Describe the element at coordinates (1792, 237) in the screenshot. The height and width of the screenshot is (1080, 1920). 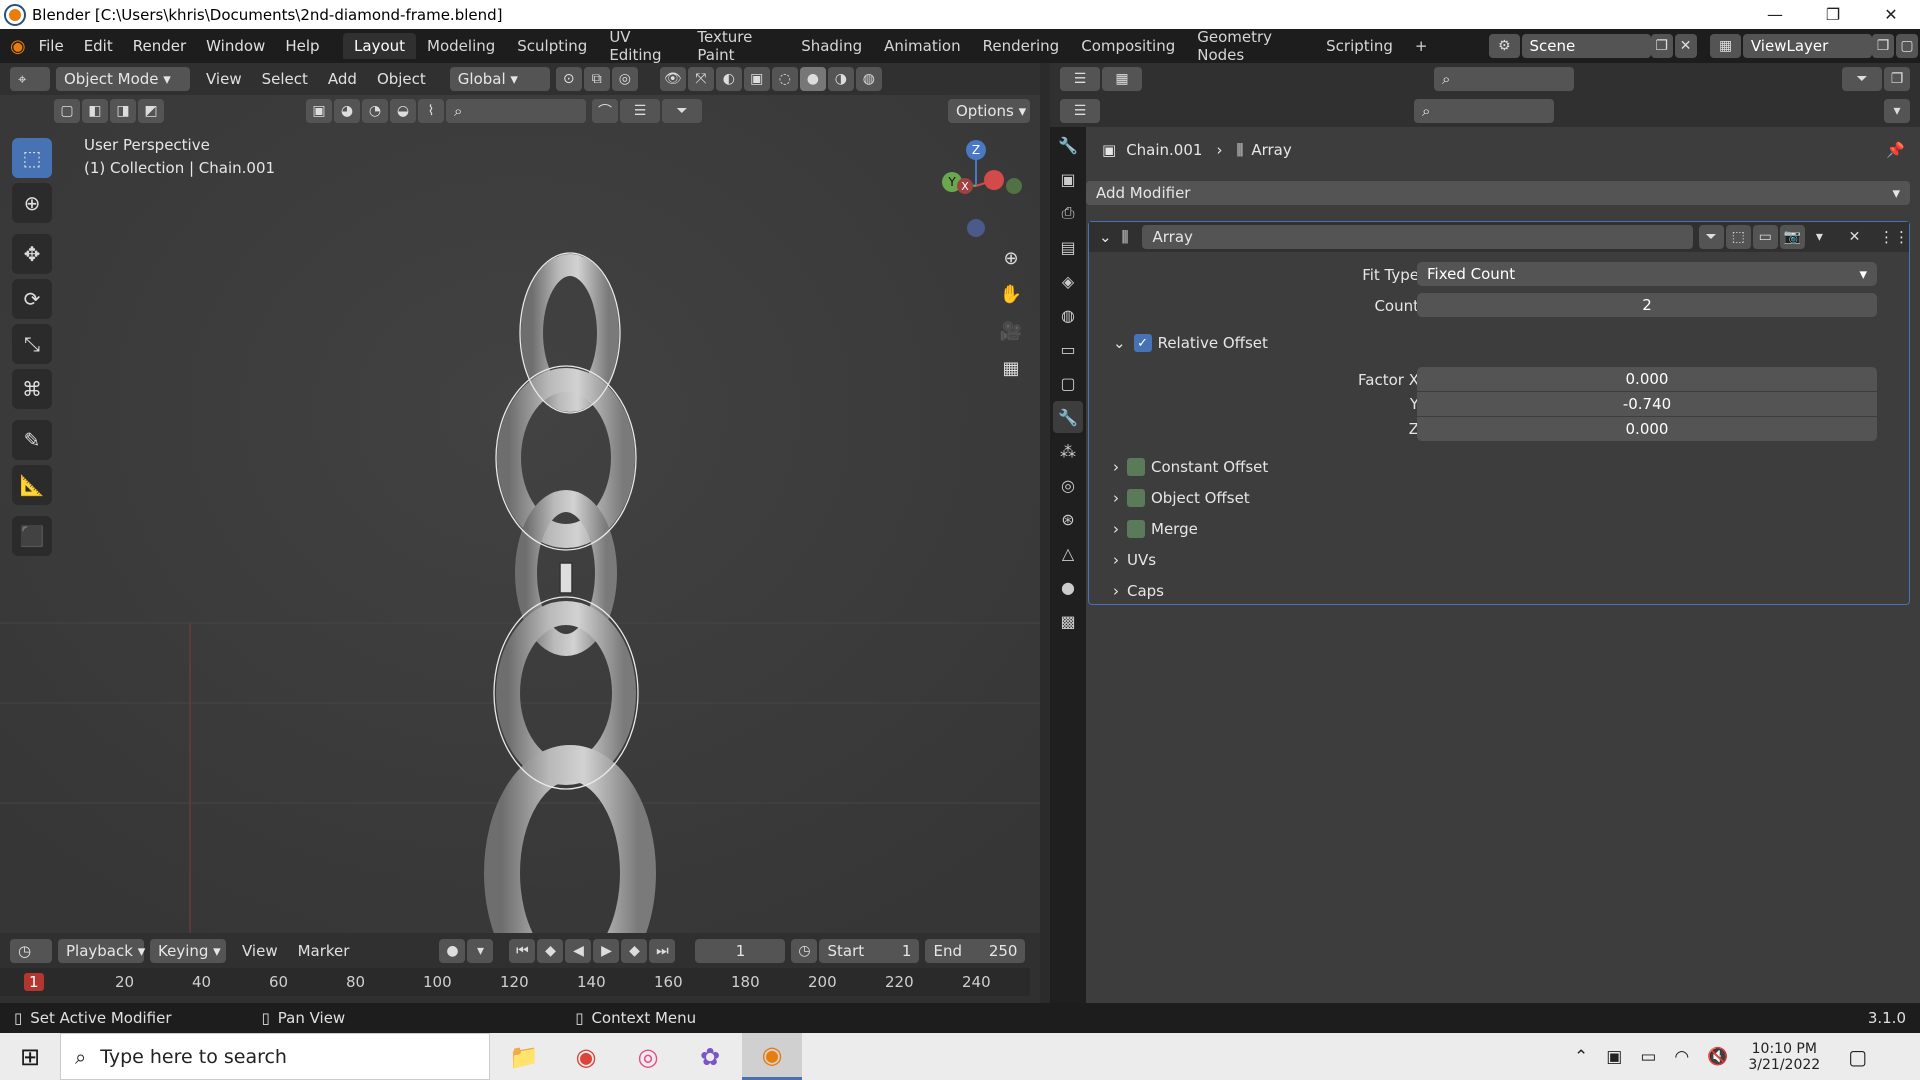
I see `render-icon: 📷` at that location.